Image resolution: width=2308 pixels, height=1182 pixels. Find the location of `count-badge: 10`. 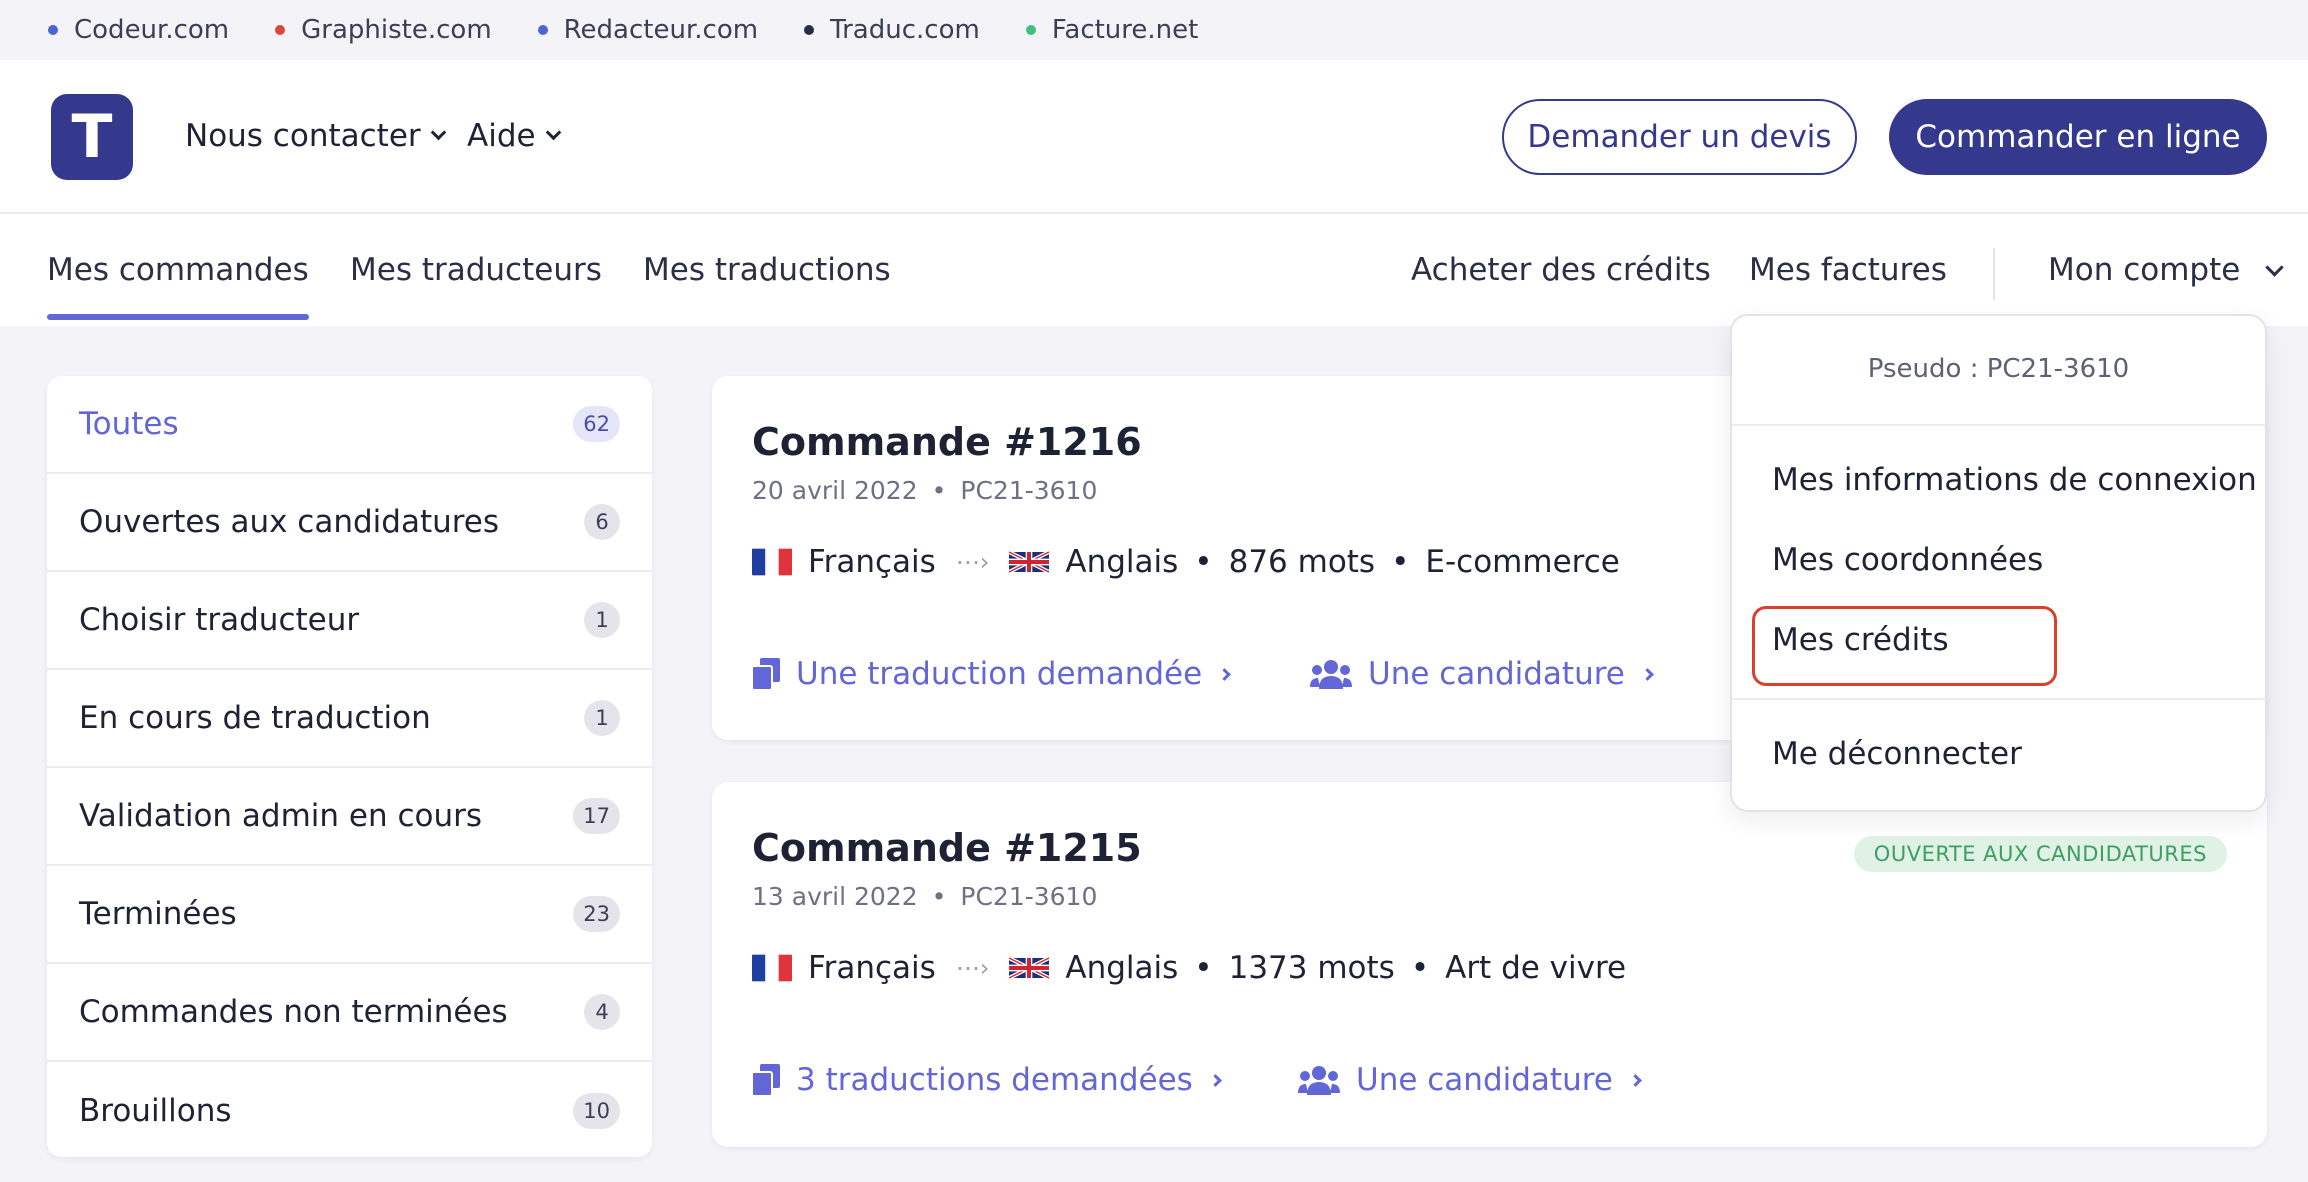

count-badge: 10 is located at coordinates (596, 1111).